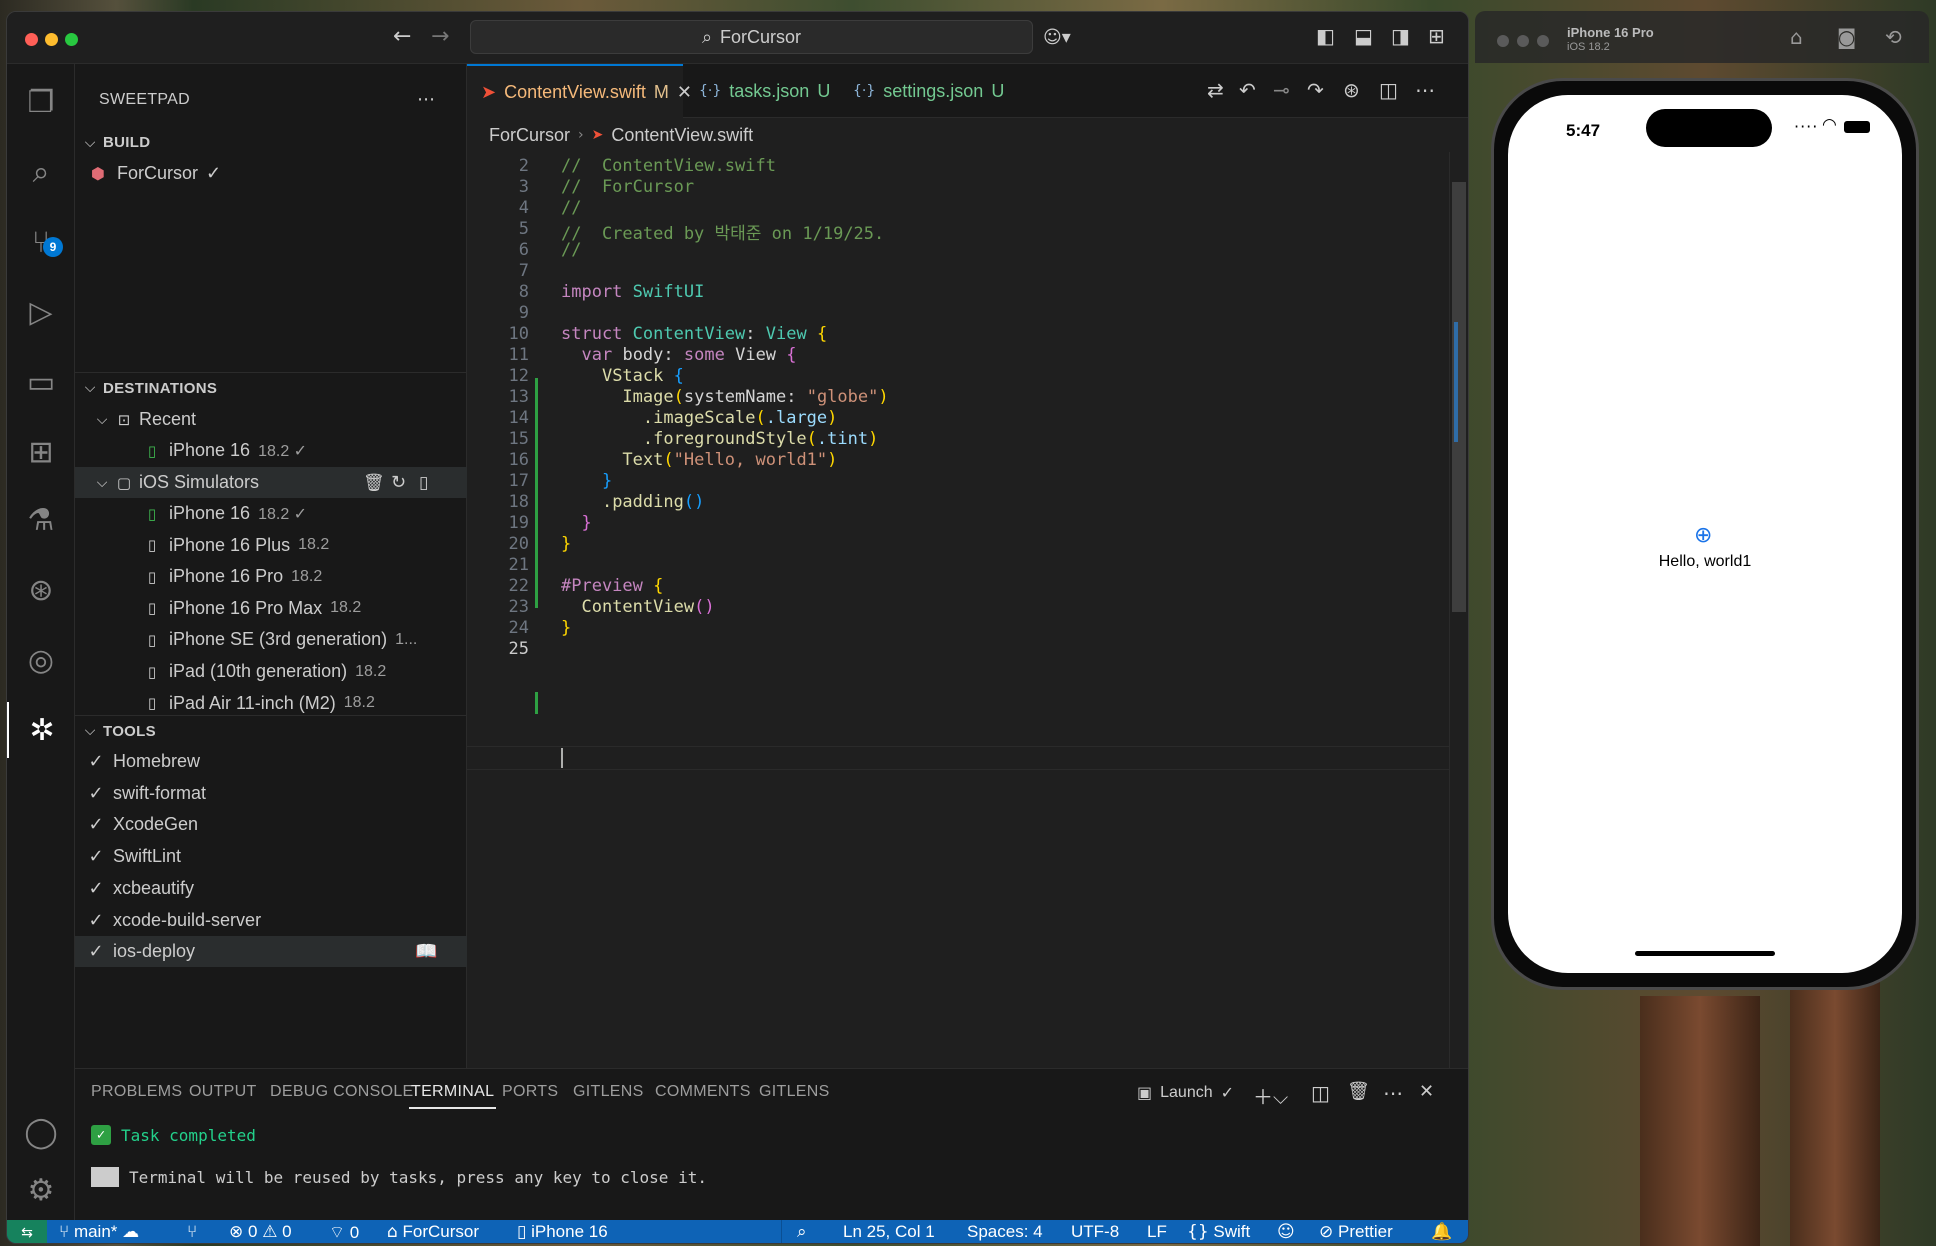  I want to click on explorer-icon: ❐, so click(41, 102).